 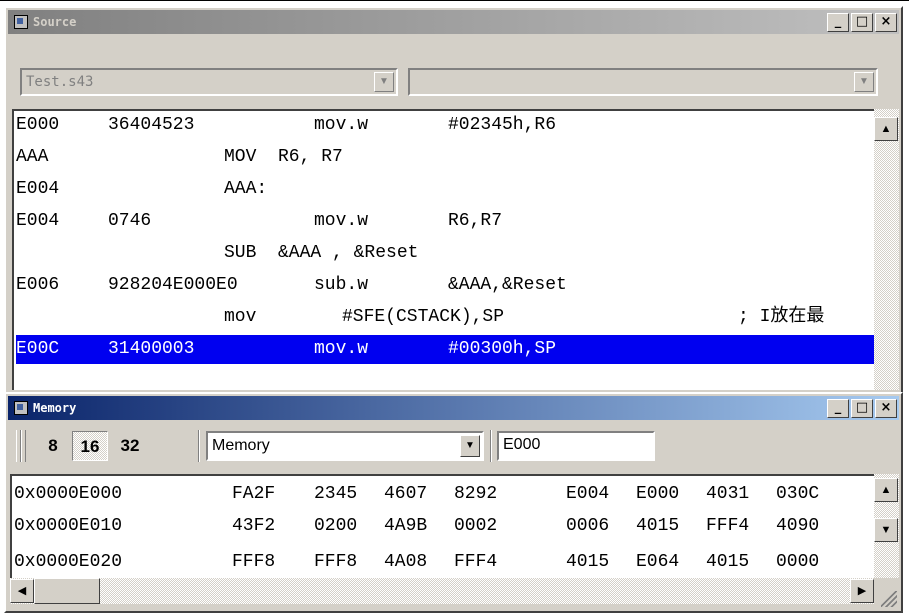 What do you see at coordinates (345, 446) in the screenshot?
I see `memory-zone-select: Memory ▼` at bounding box center [345, 446].